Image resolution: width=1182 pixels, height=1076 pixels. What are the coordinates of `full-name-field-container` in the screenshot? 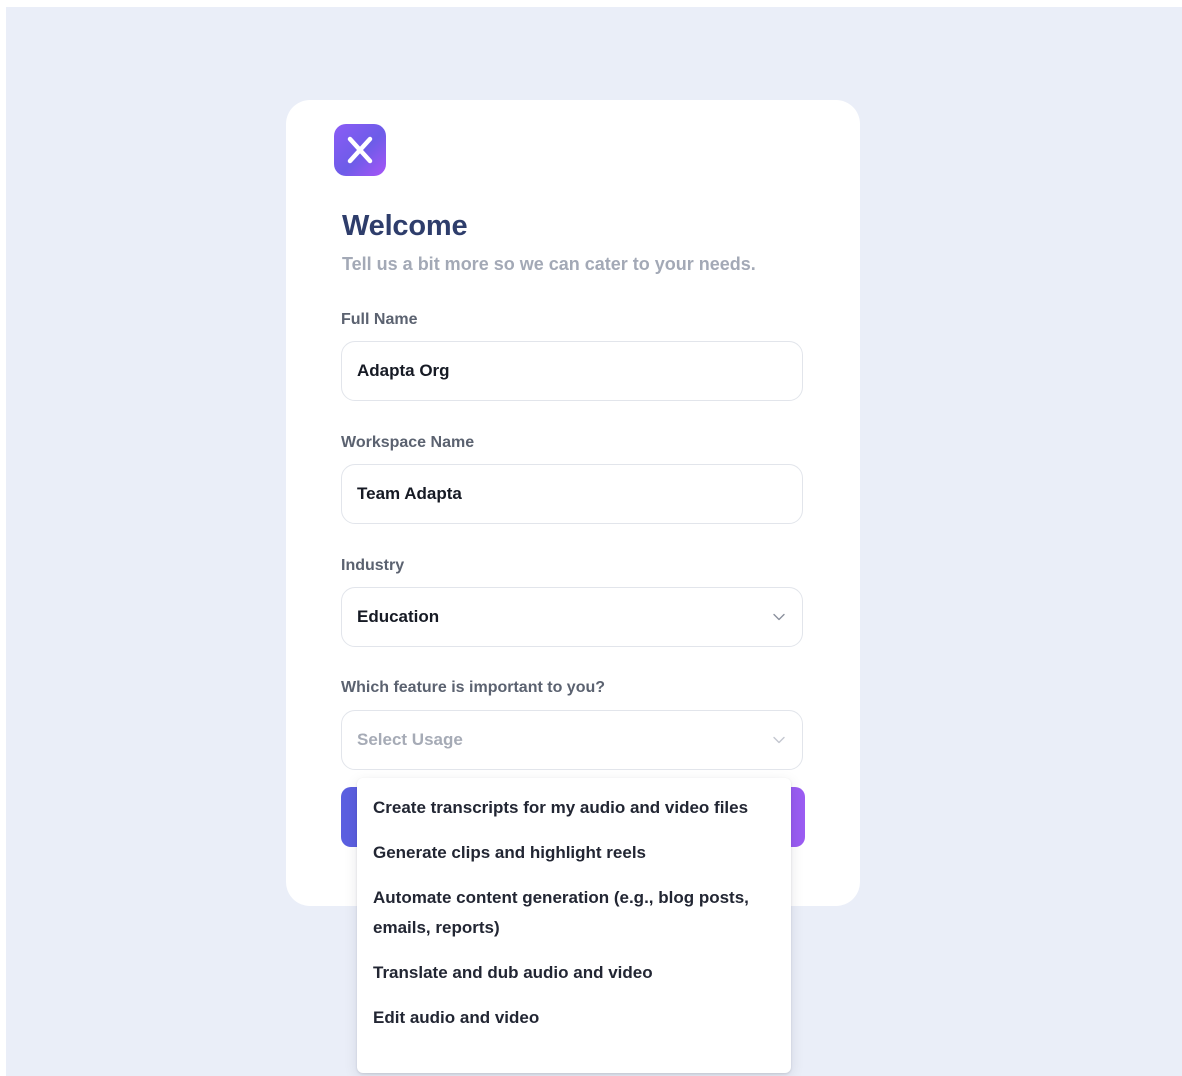 It's located at (572, 371).